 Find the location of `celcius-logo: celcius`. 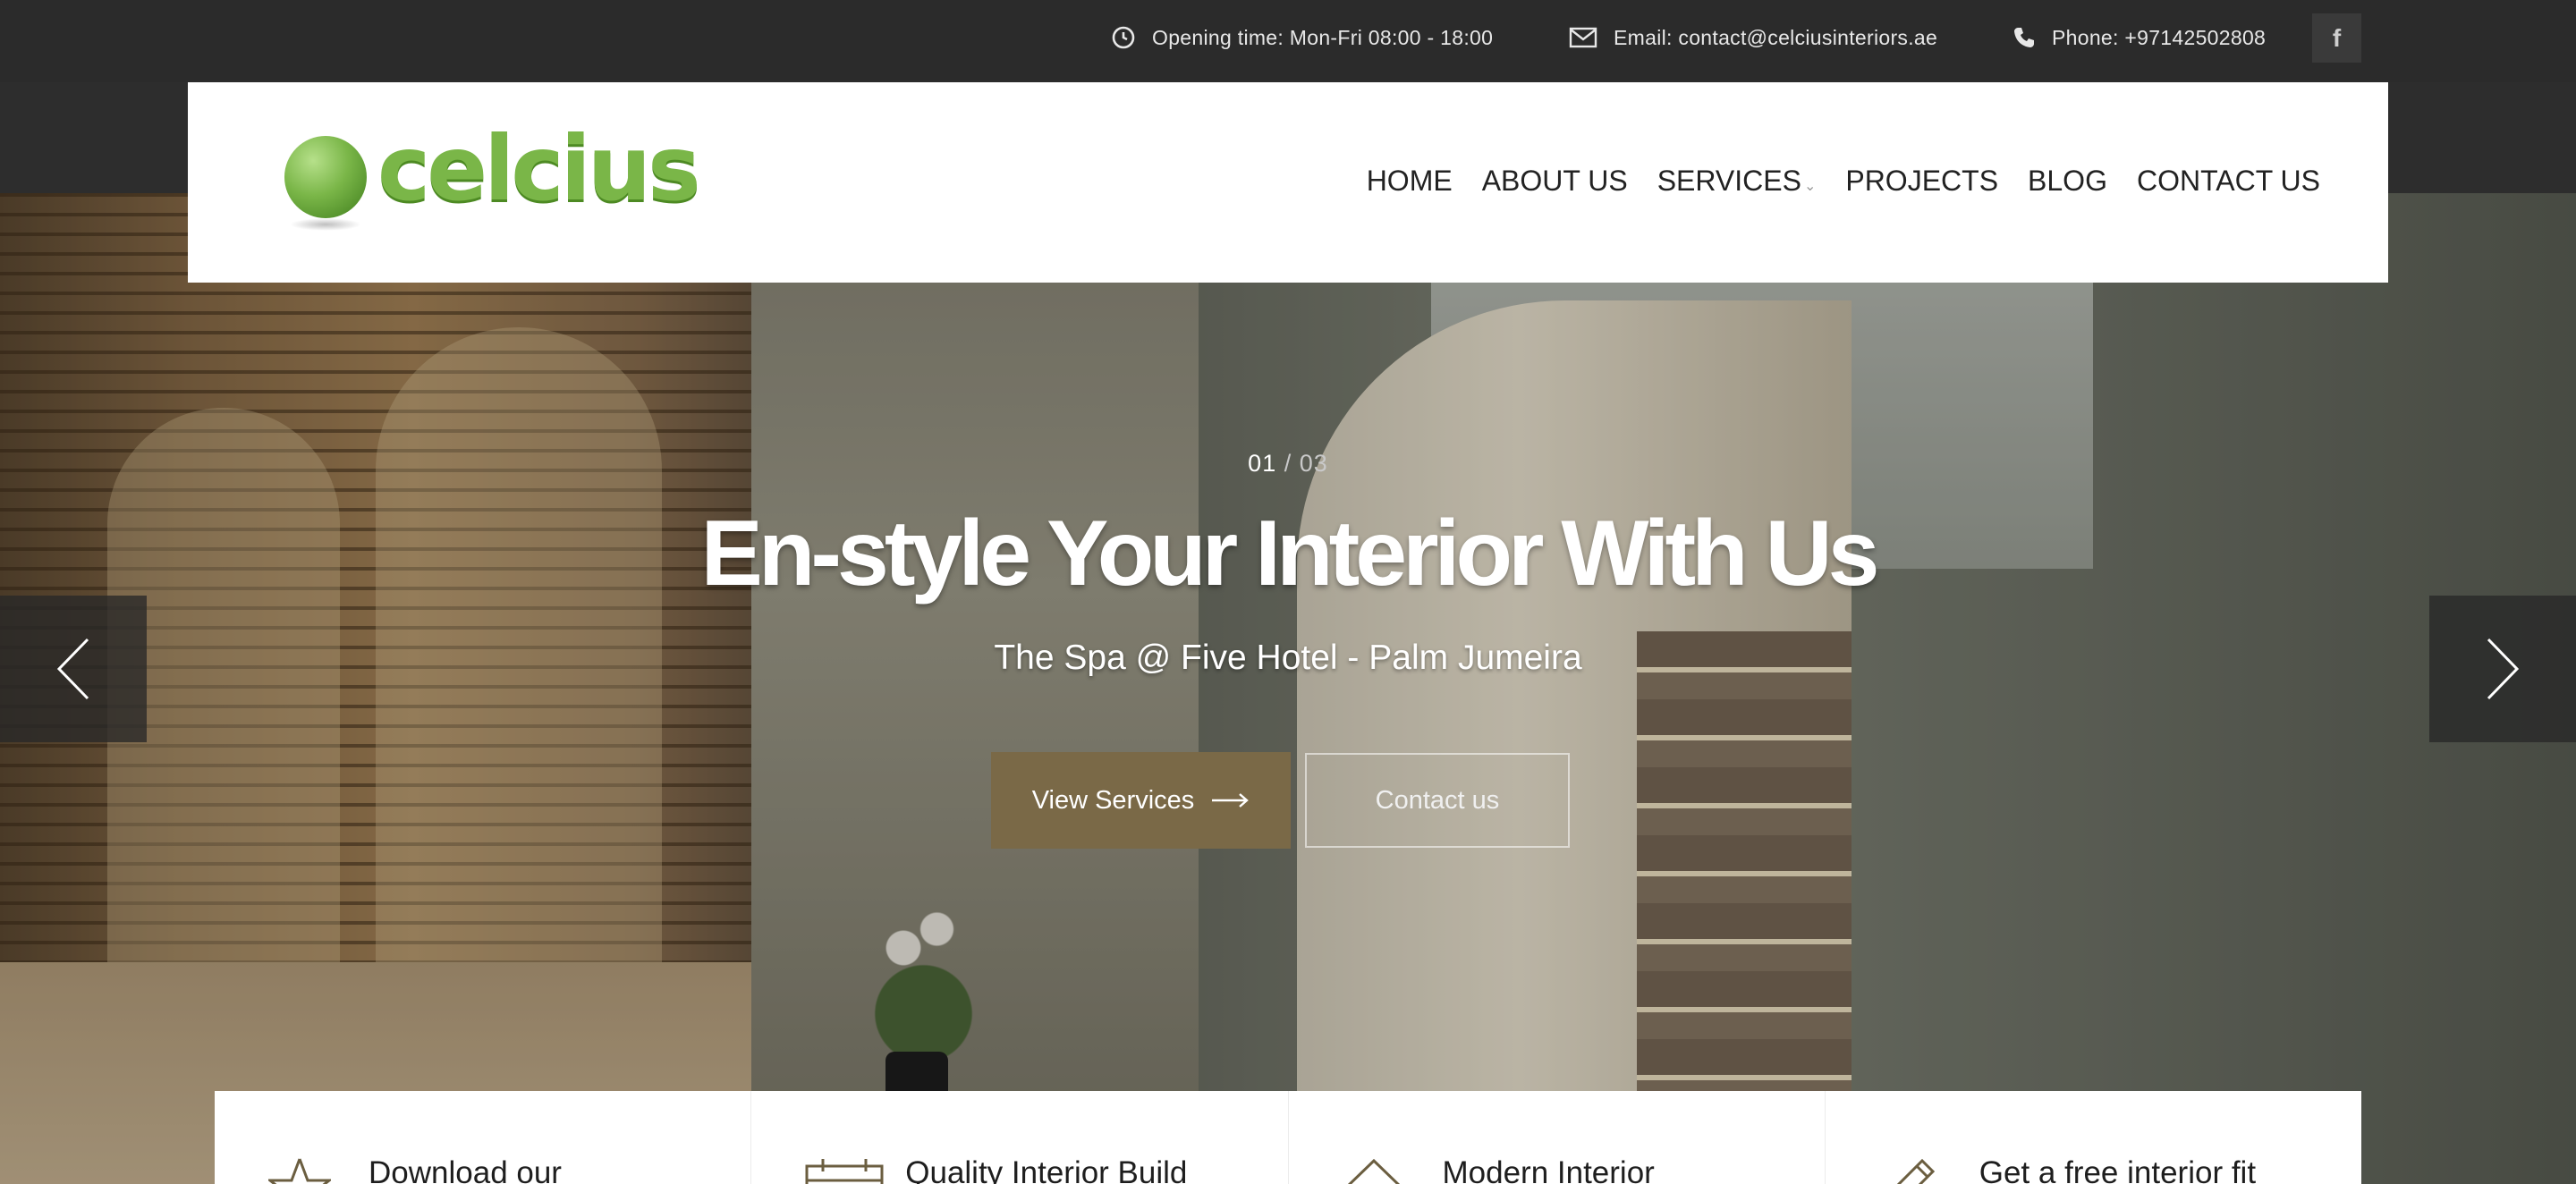

celcius-logo: celcius is located at coordinates (489, 180).